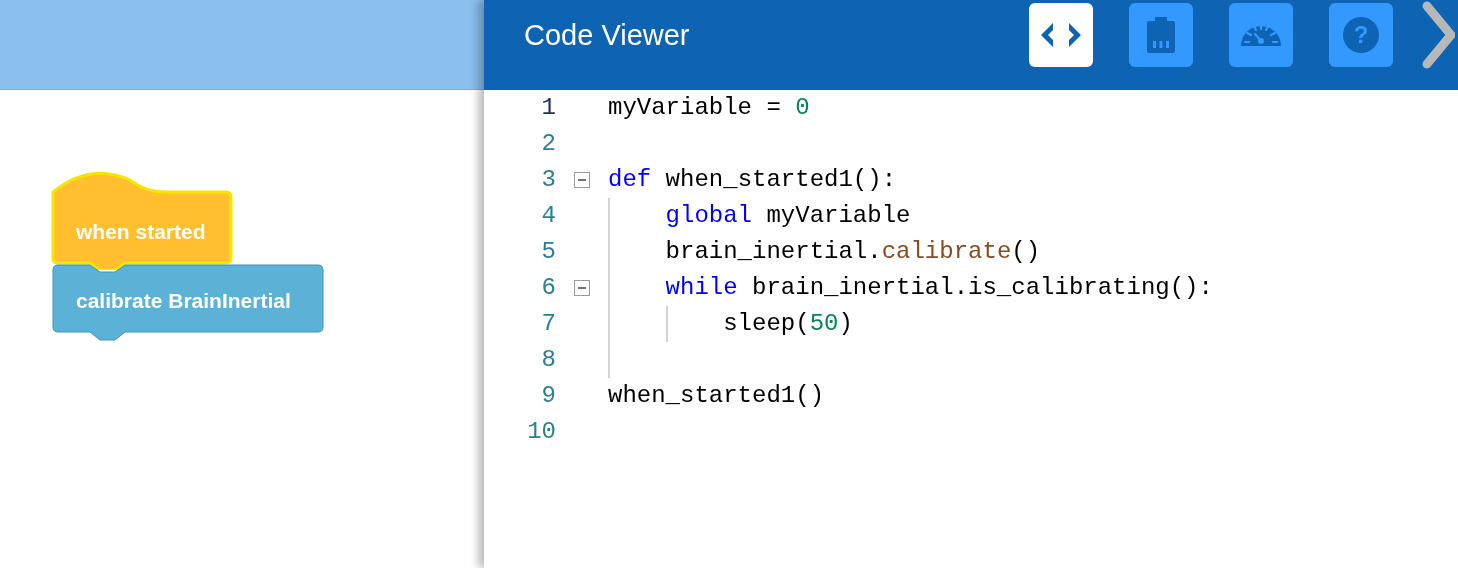 The height and width of the screenshot is (568, 1458). I want to click on code-line: global myVariable, so click(787, 215).